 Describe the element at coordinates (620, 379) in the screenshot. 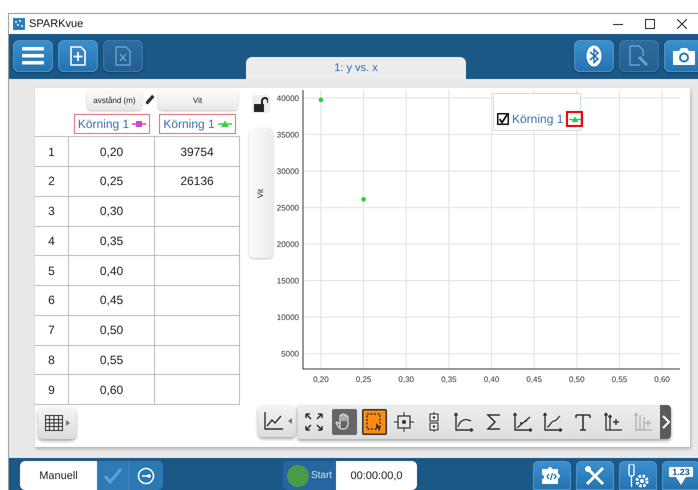

I see `x-tick-label: 0,55` at that location.